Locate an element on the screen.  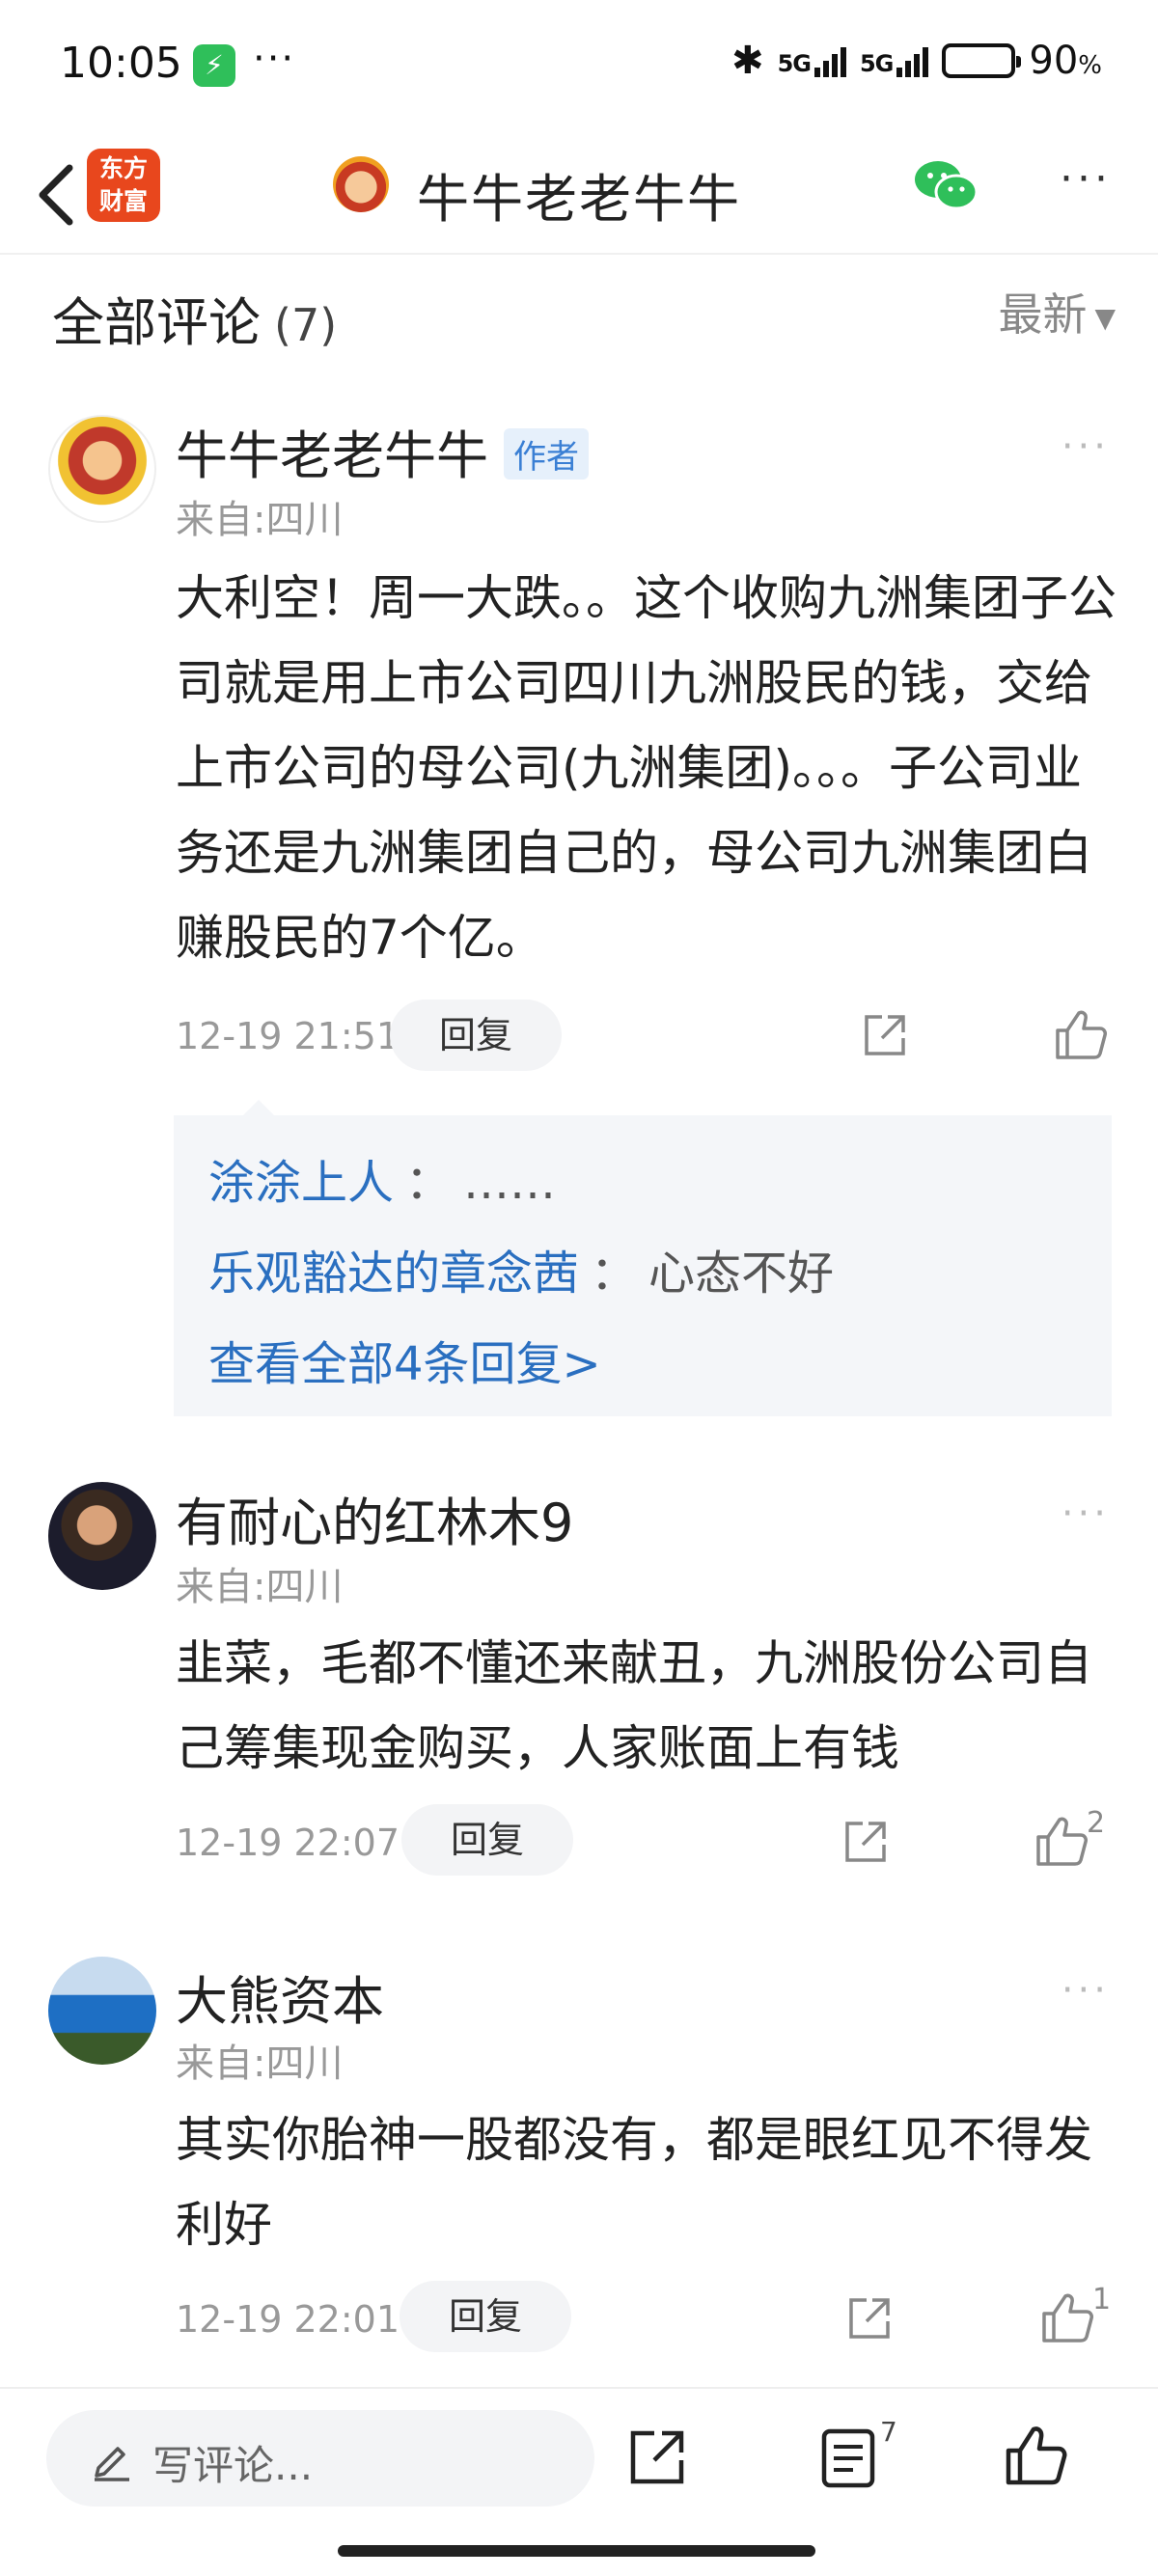
comment-time: 12-19 21:51 is located at coordinates (288, 1036).